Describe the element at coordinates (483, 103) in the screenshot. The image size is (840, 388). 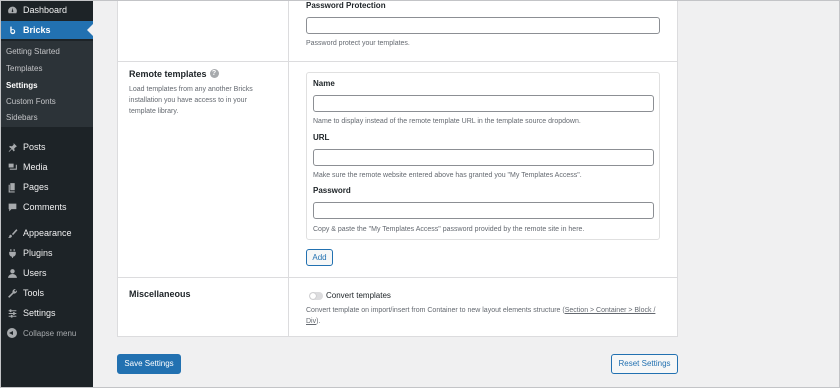
I see `remote-name-input` at that location.